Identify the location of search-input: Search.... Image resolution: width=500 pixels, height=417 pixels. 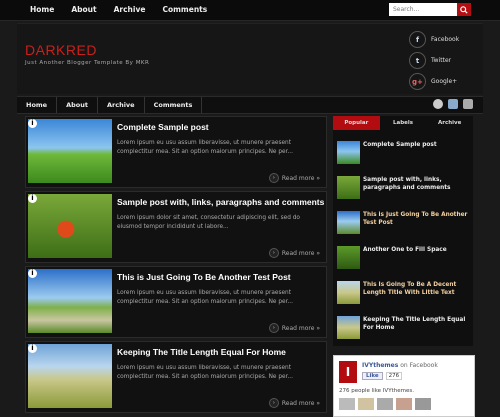
(423, 9).